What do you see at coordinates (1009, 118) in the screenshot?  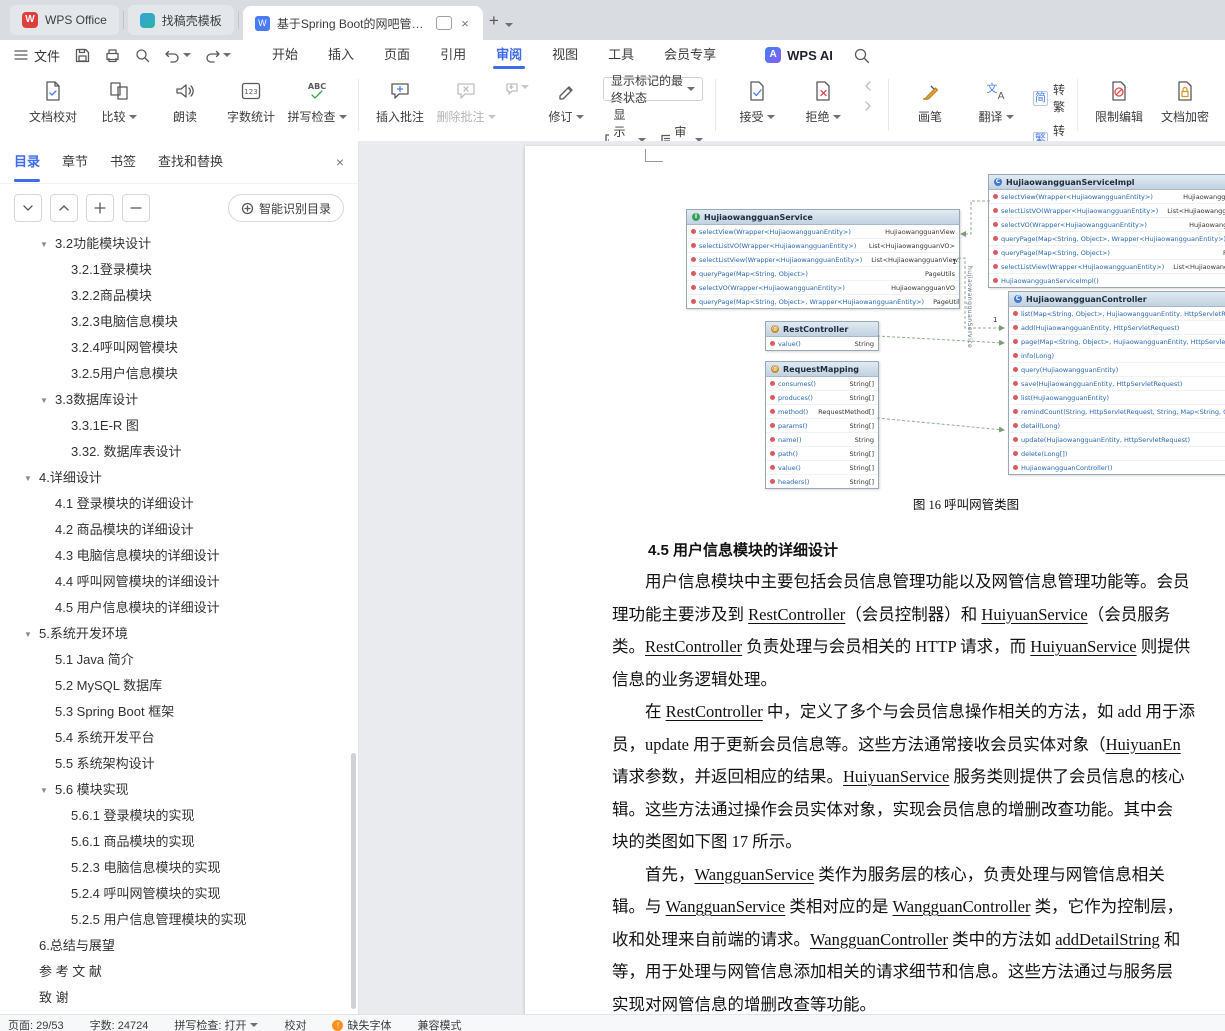 I see `translate-chevron-icon` at bounding box center [1009, 118].